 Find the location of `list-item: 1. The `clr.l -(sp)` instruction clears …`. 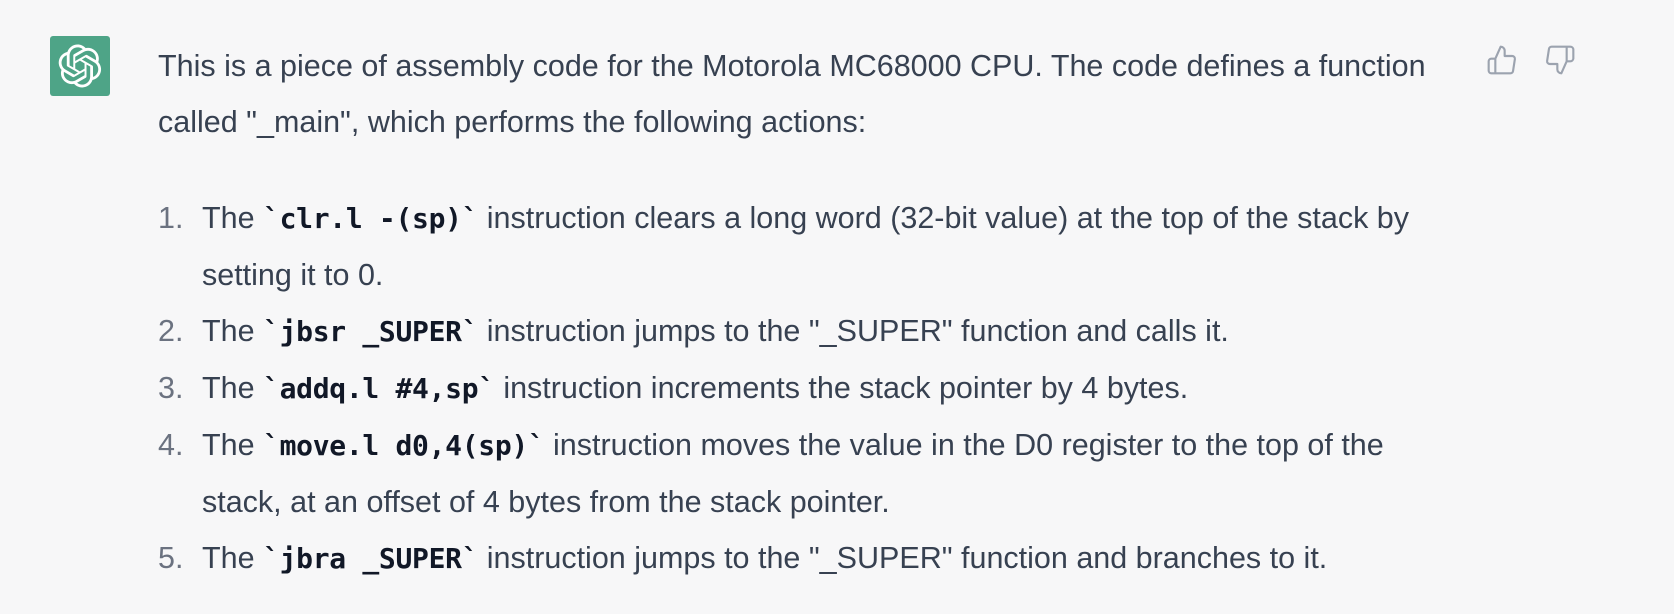

list-item: 1. The `clr.l -(sp)` instruction clears … is located at coordinates (808, 246).